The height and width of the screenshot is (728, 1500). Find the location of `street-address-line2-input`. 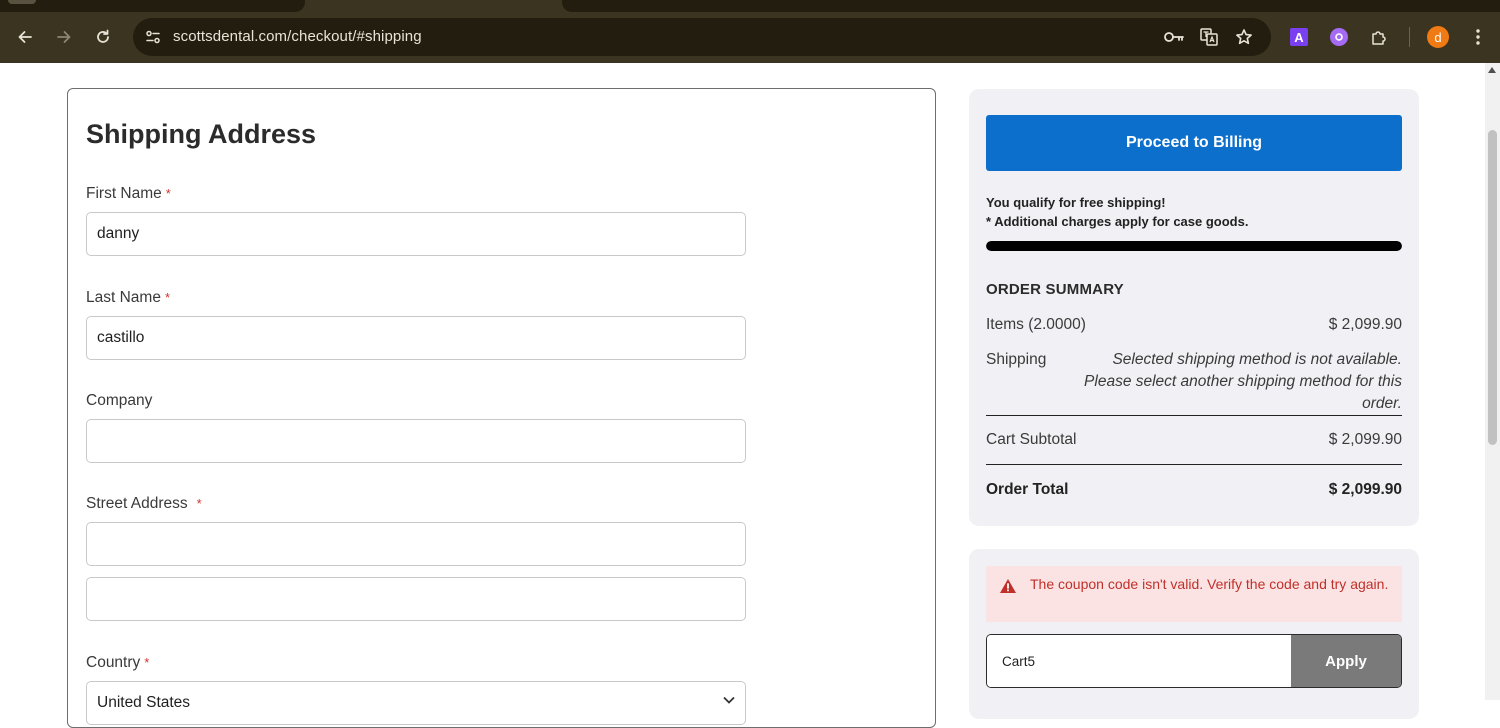

street-address-line2-input is located at coordinates (416, 599).